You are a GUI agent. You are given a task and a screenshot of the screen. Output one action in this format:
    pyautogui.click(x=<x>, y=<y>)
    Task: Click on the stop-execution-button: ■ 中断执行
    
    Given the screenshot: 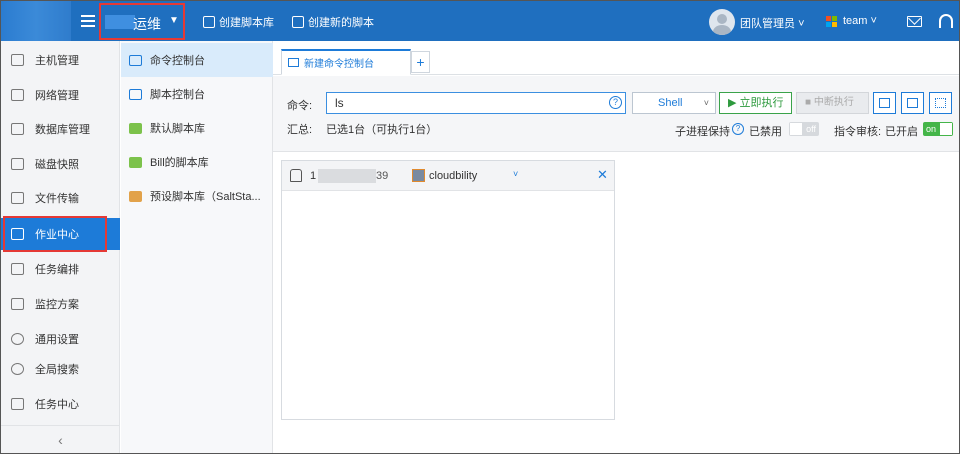 What is the action you would take?
    pyautogui.click(x=832, y=103)
    